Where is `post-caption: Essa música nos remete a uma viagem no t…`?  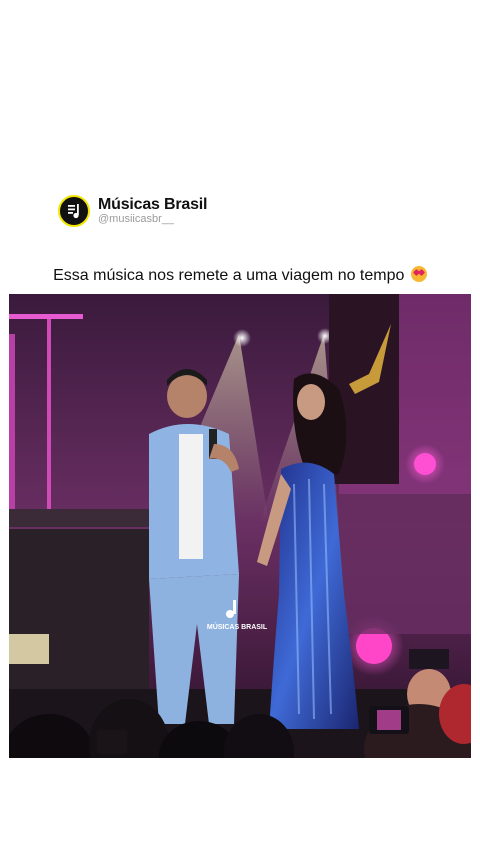 post-caption: Essa música nos remete a uma viagem no t… is located at coordinates (240, 275).